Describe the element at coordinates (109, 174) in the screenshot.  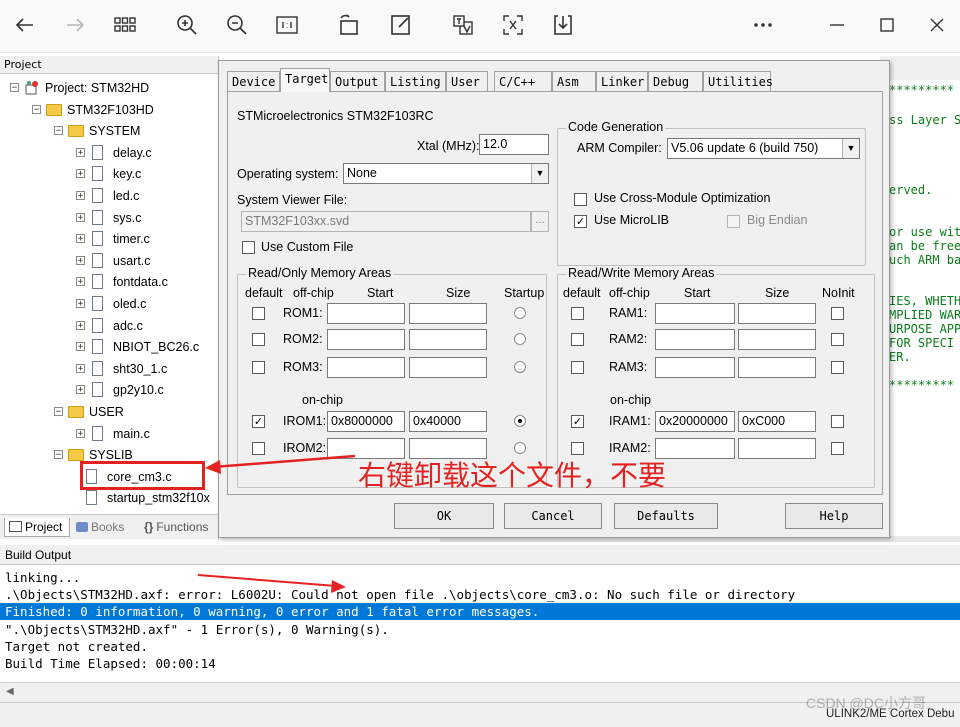
I see `tree-item: + key.c` at that location.